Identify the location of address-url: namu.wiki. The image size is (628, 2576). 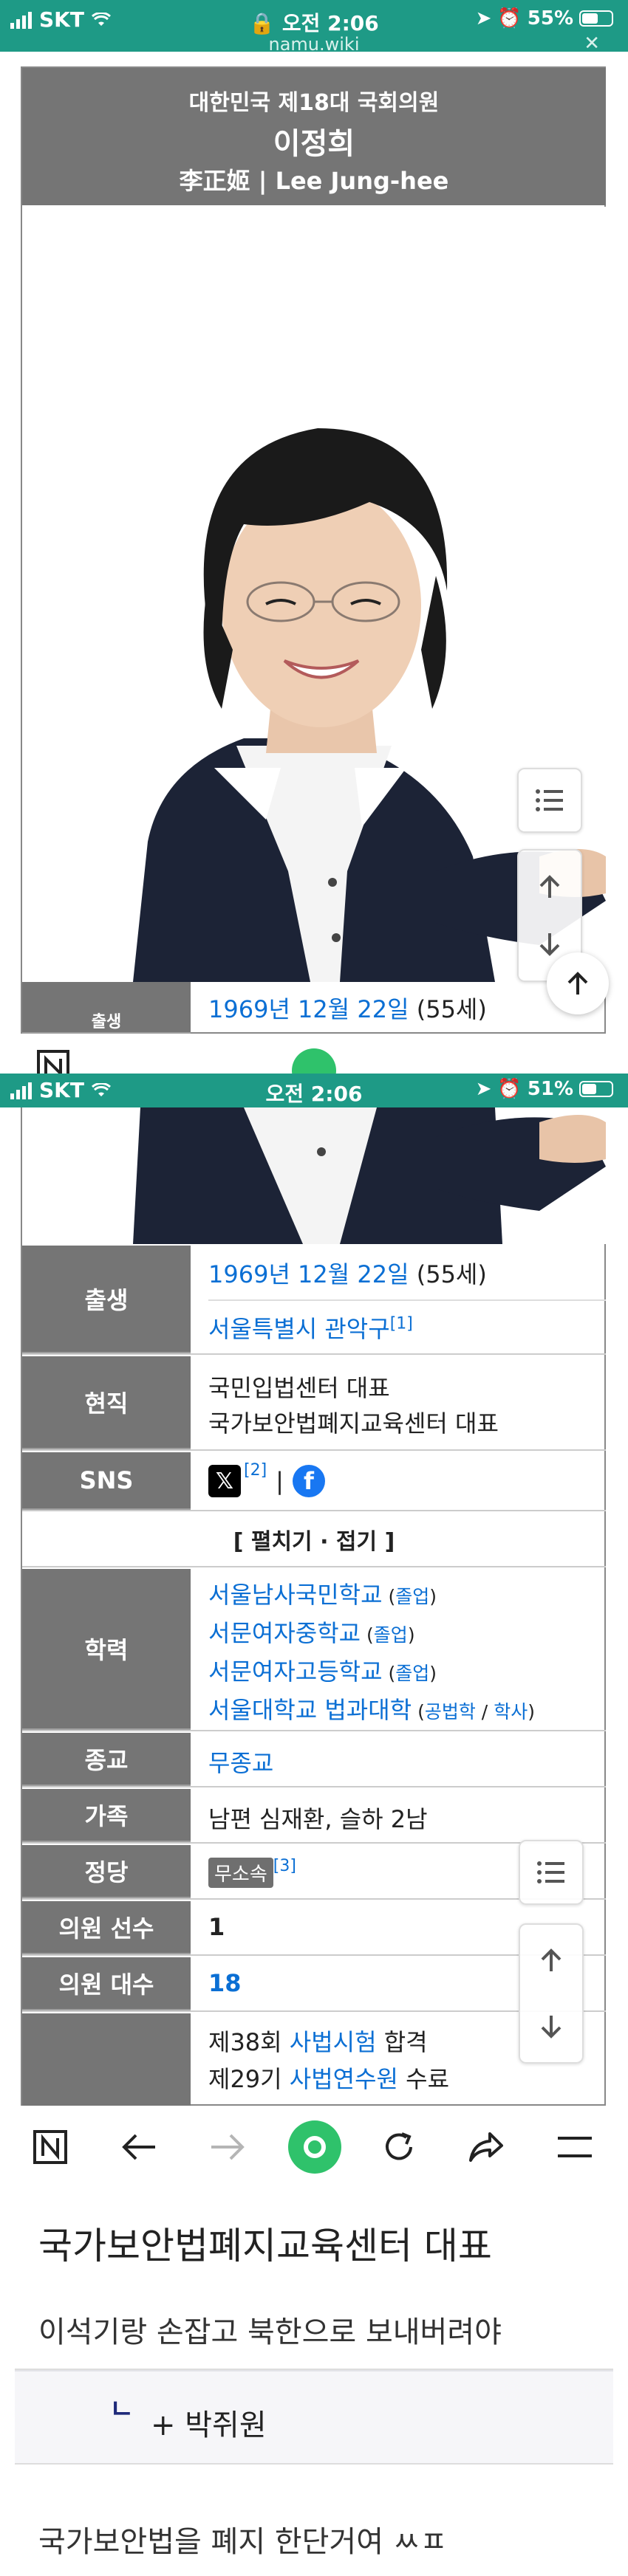
(314, 44).